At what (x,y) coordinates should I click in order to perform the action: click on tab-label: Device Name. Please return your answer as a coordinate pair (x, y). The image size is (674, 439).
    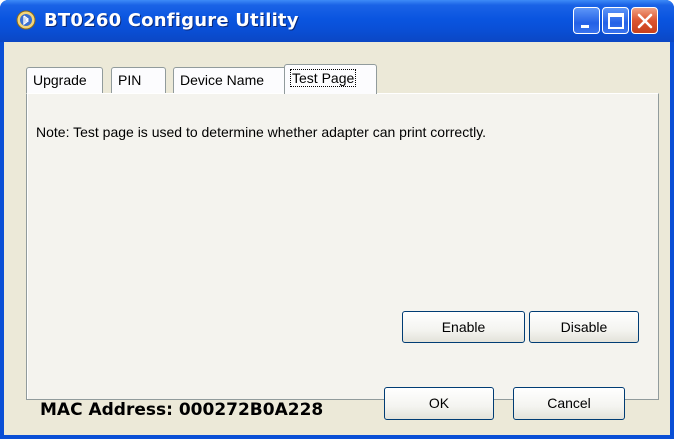
    Looking at the image, I should click on (222, 80).